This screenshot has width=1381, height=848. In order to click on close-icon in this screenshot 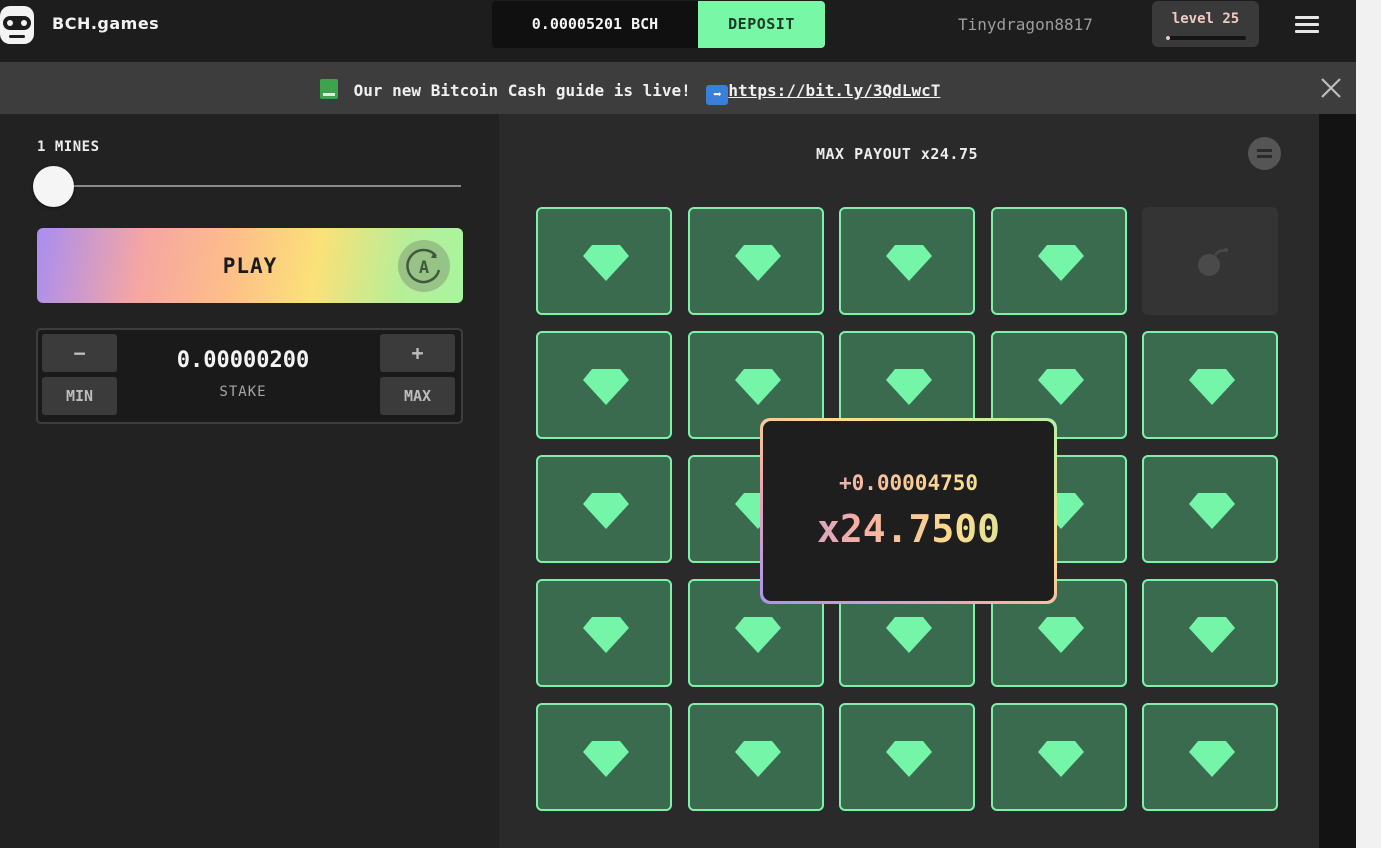, I will do `click(1331, 88)`.